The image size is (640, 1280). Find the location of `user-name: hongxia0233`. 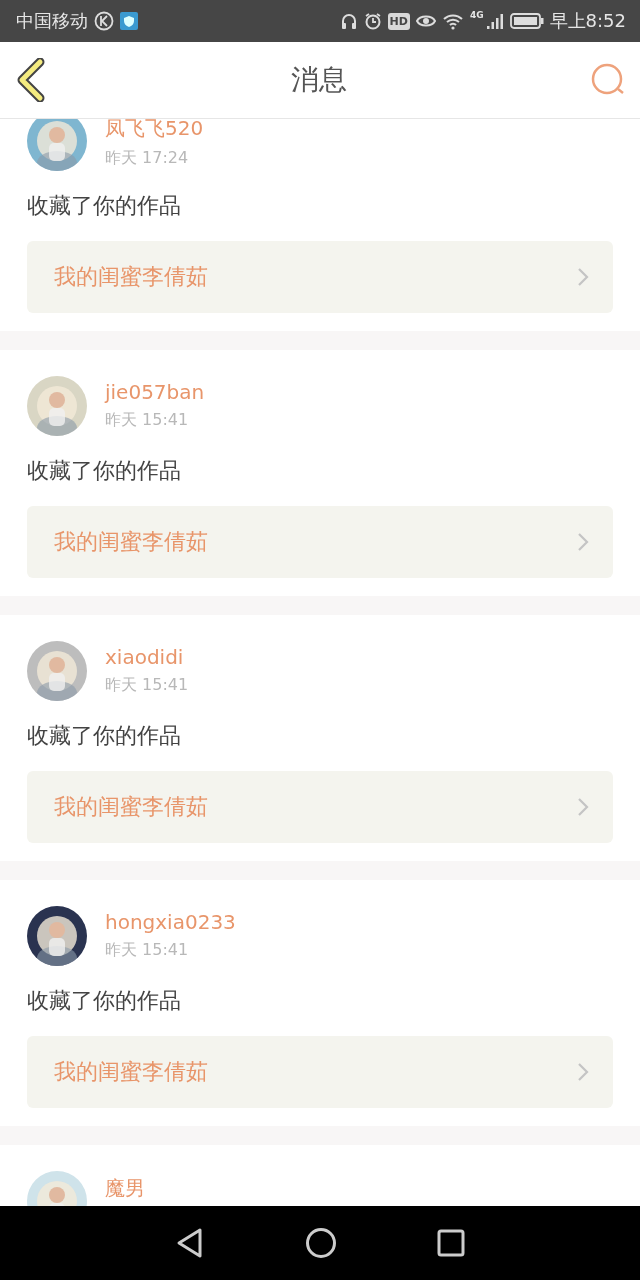

user-name: hongxia0233 is located at coordinates (170, 922).